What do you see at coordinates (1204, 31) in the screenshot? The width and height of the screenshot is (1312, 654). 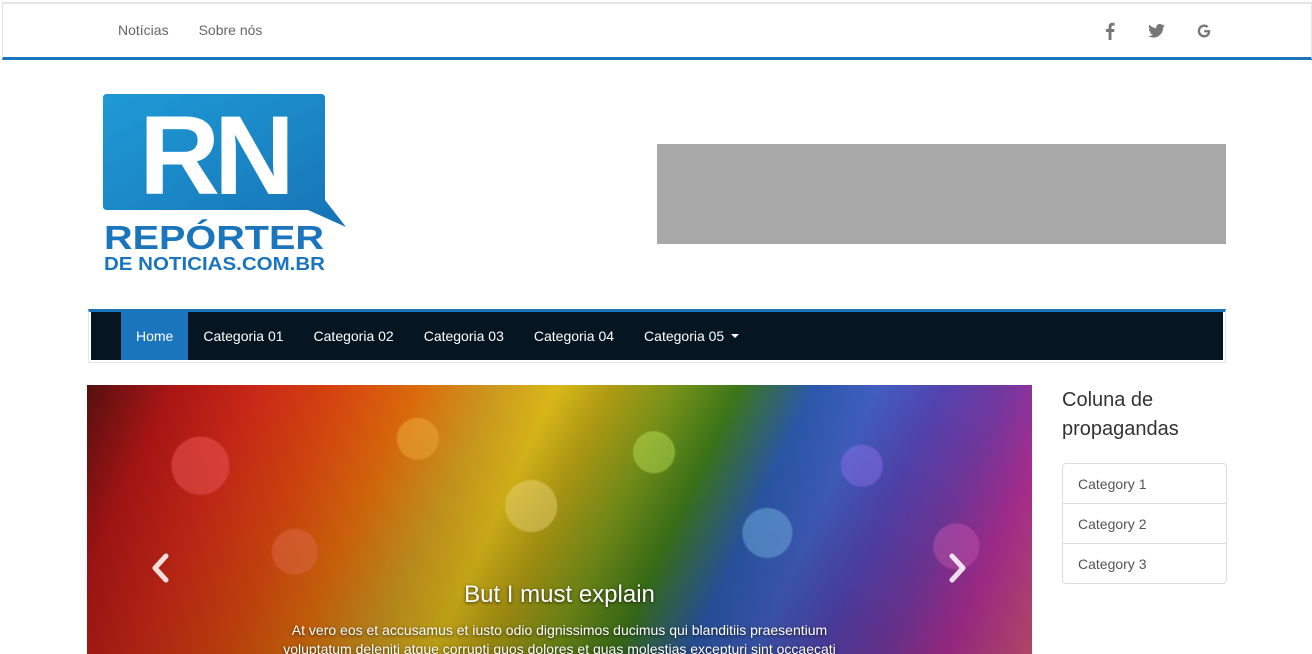 I see `google-icon` at bounding box center [1204, 31].